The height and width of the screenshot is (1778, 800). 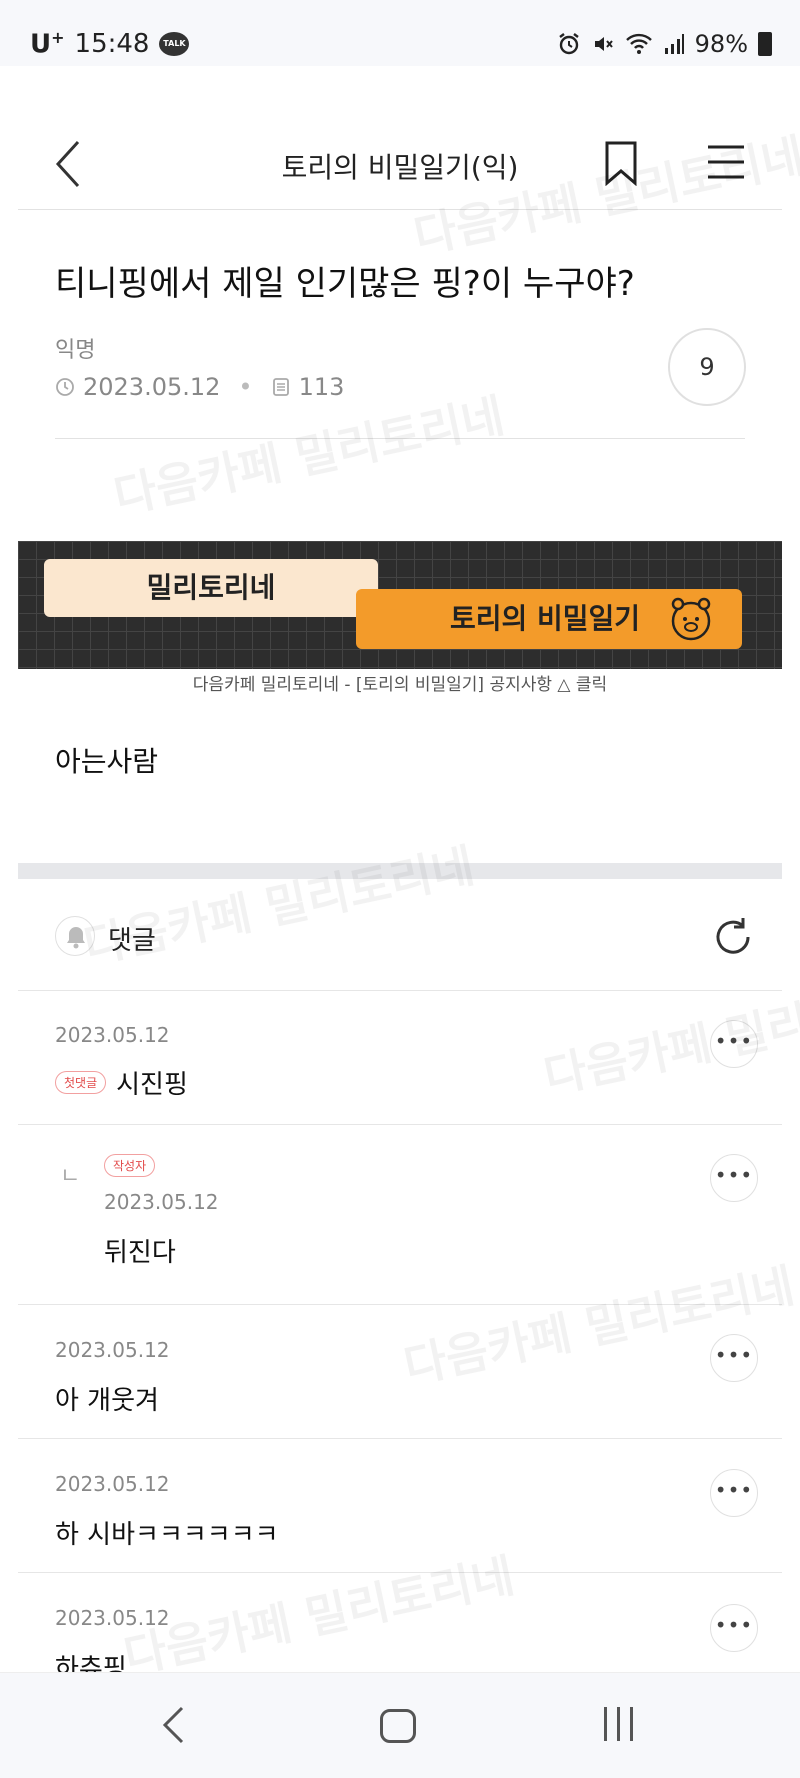 I want to click on views-icon, so click(x=280, y=387).